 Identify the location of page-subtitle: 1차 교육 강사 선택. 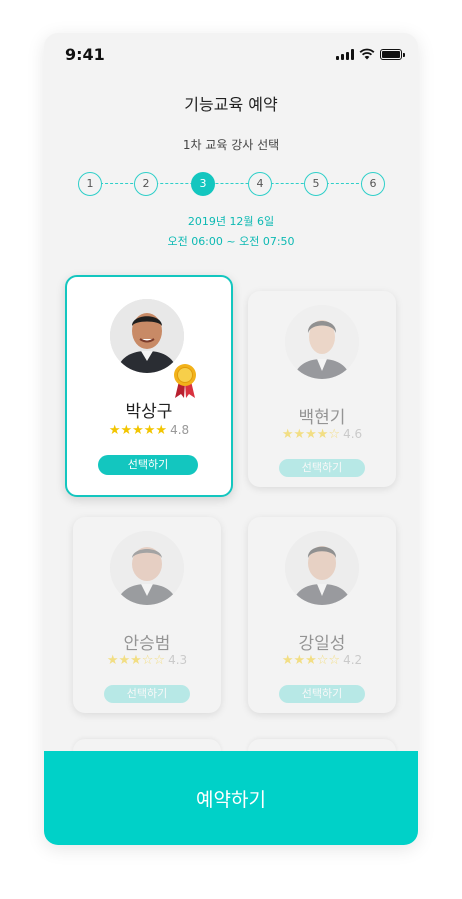
(231, 145).